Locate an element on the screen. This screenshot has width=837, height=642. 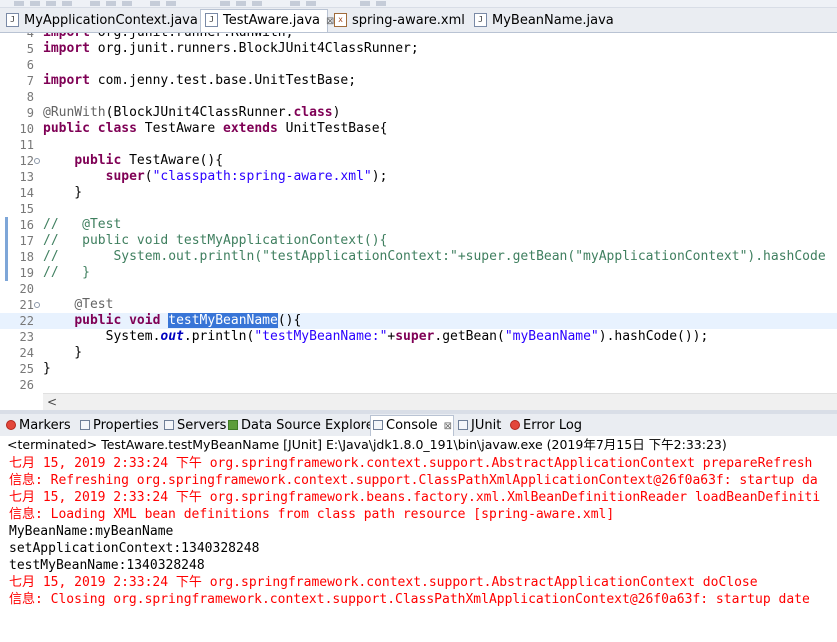
line-number: 16 is located at coordinates (26, 225).